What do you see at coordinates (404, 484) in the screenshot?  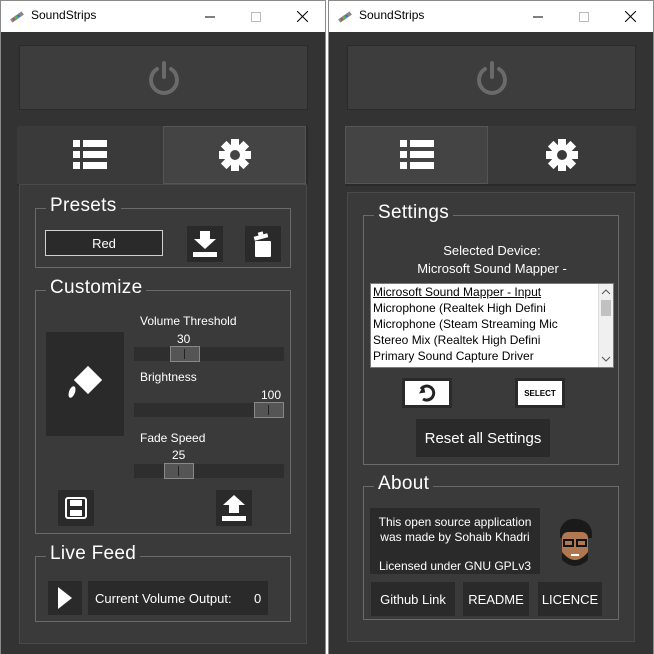 I see `about-title: About` at bounding box center [404, 484].